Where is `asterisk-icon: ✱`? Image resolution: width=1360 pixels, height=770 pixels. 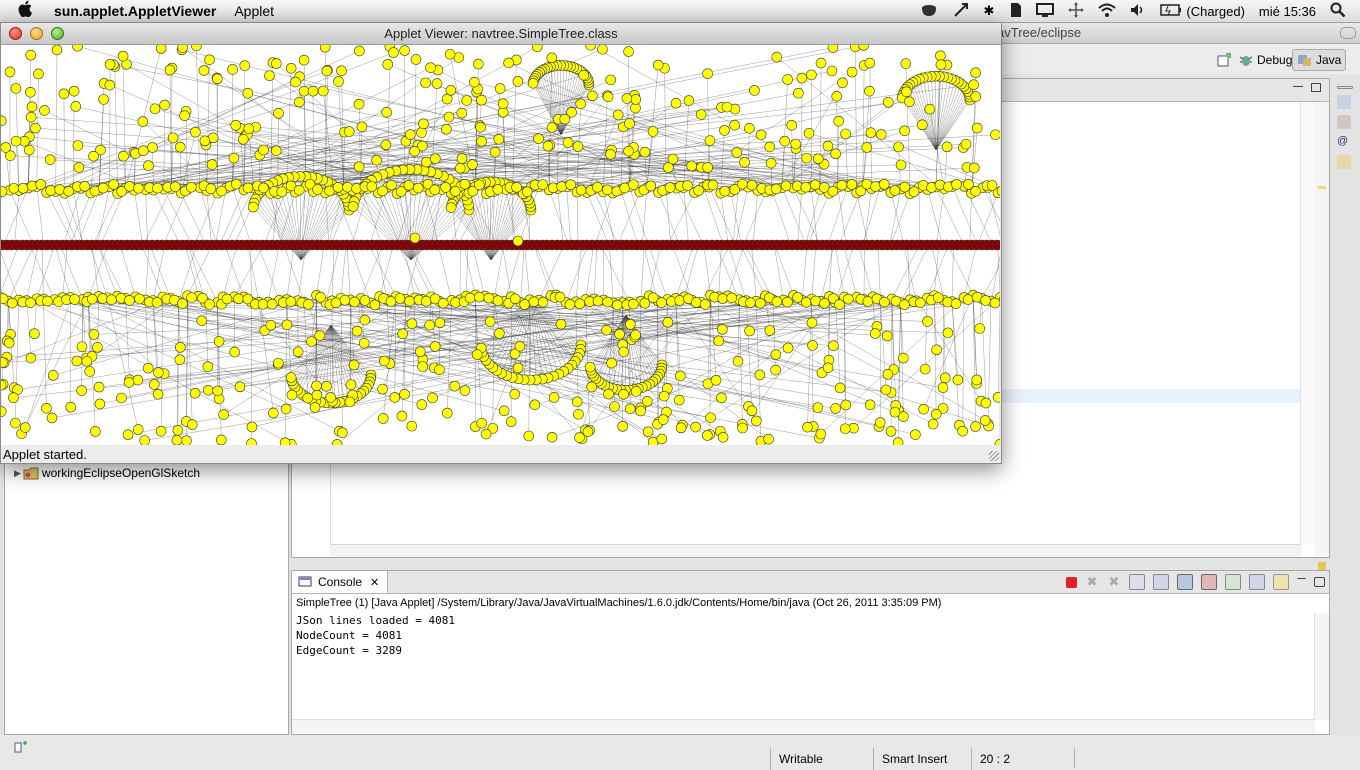 asterisk-icon: ✱ is located at coordinates (988, 11).